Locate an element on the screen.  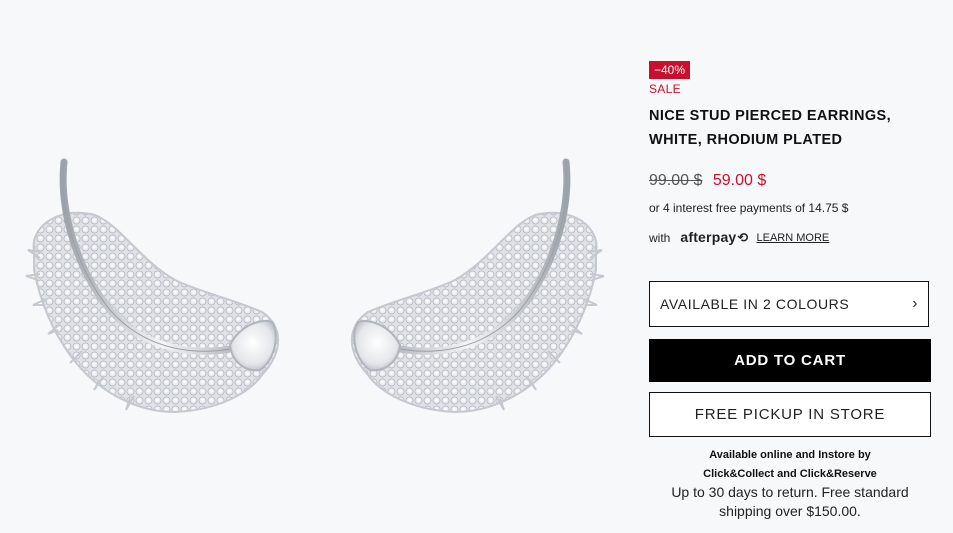
price-row: 99.00 $ 59.00 $ is located at coordinates (707, 181).